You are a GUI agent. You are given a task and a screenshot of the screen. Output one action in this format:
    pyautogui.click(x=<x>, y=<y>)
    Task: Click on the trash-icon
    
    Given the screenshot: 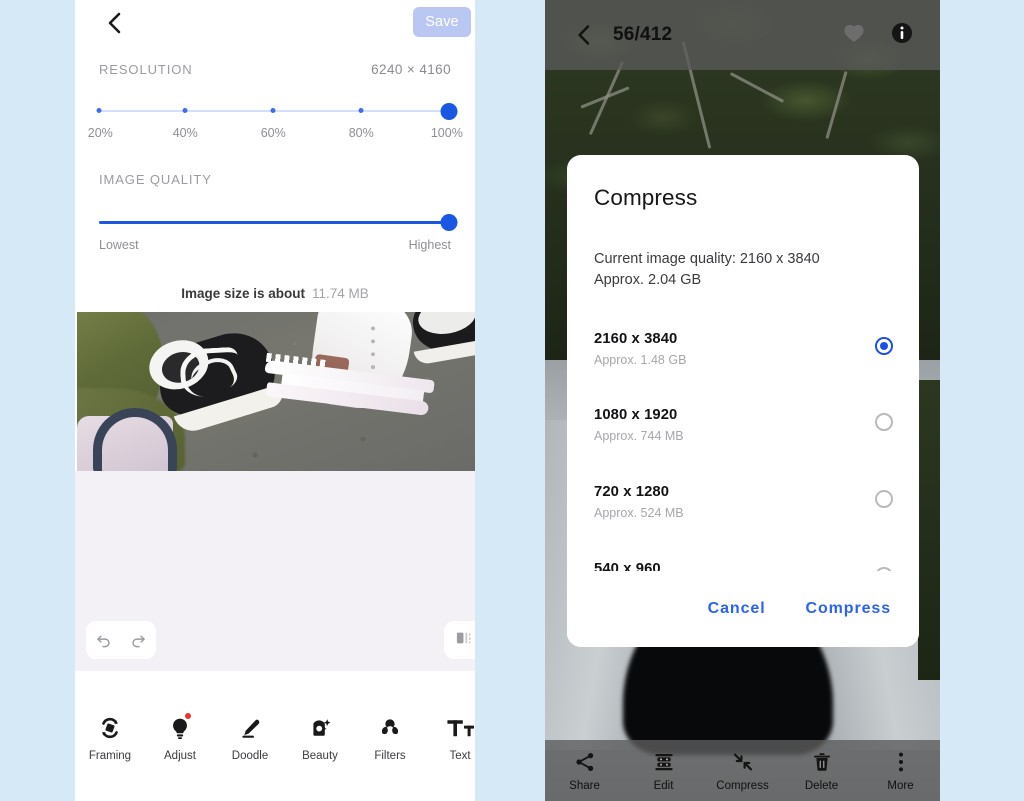 What is the action you would take?
    pyautogui.click(x=822, y=762)
    